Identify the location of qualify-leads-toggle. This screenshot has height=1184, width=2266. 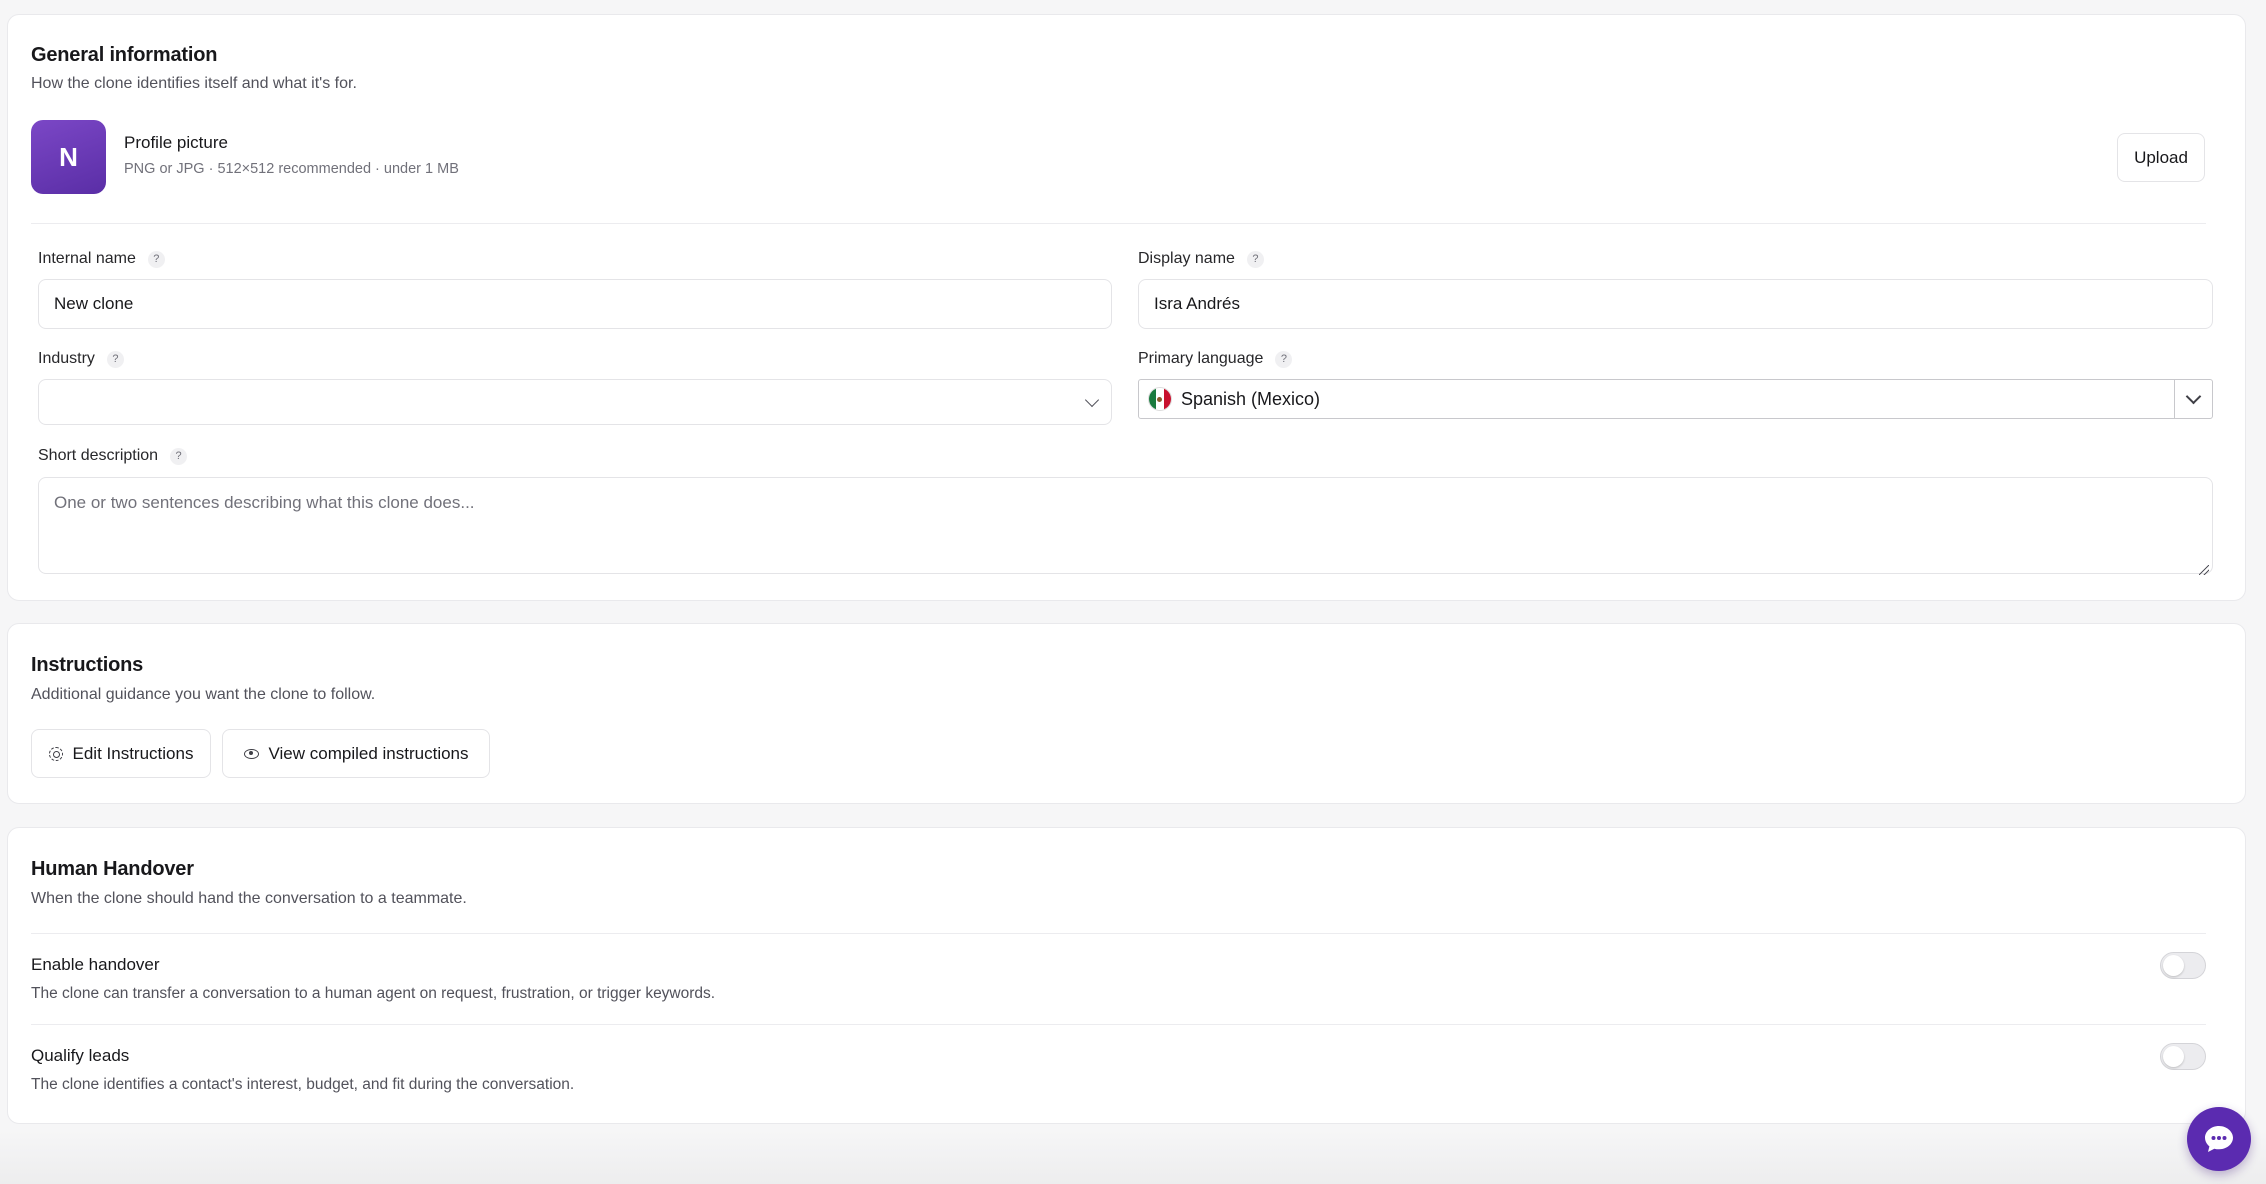
(2183, 1056).